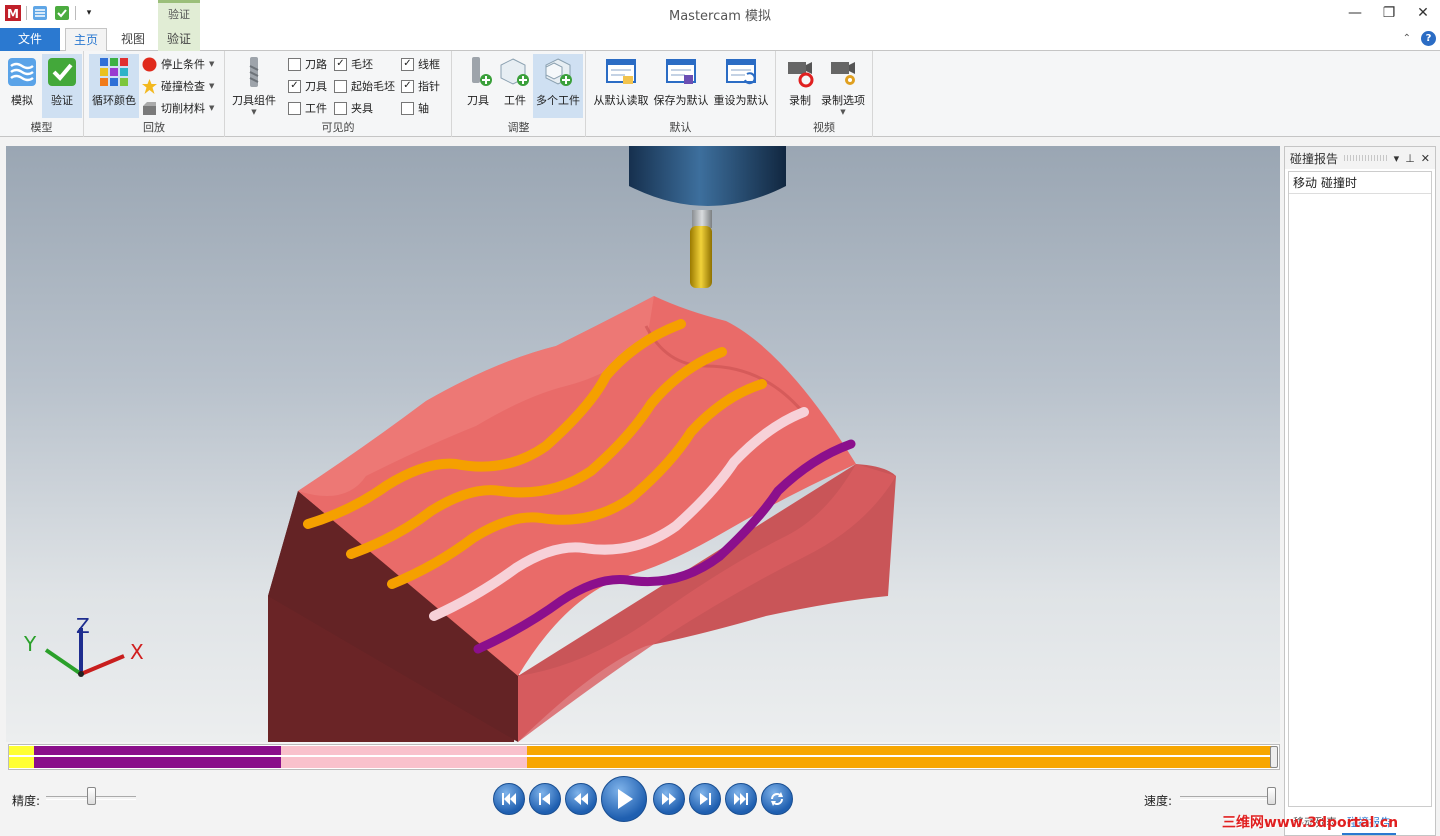  Describe the element at coordinates (681, 86) in the screenshot. I see `save-default-button: 保存为默认` at that location.